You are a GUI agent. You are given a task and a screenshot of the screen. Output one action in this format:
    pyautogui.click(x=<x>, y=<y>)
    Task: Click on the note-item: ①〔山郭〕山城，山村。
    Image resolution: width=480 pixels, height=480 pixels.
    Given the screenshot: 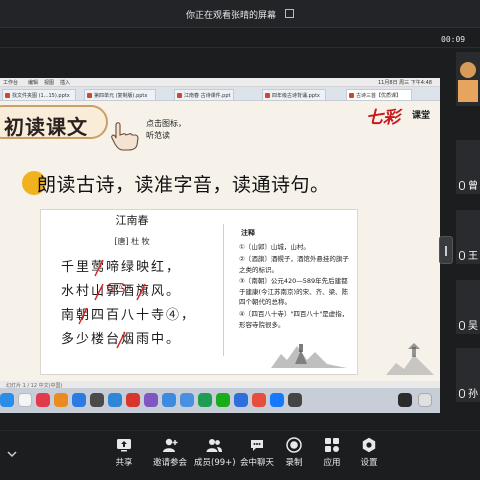 What is the action you would take?
    pyautogui.click(x=274, y=247)
    